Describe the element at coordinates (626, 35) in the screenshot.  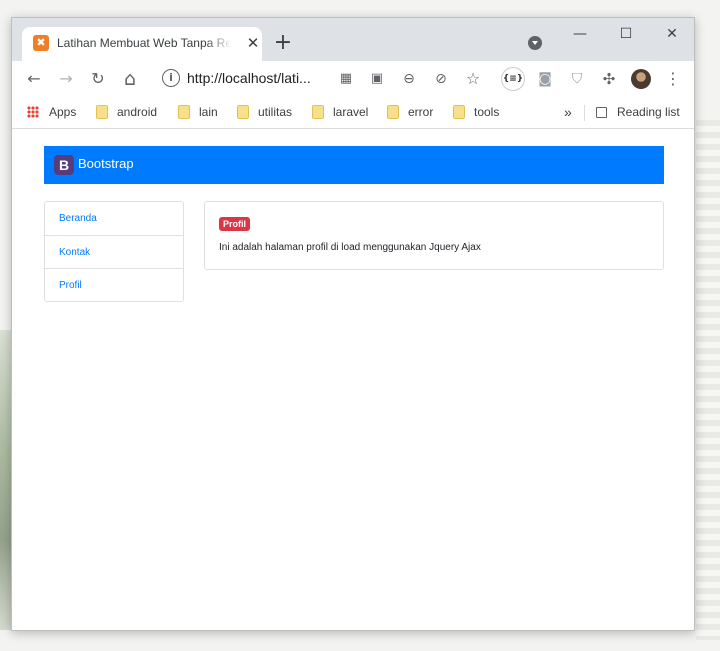
I see `maximize-button: ☐` at that location.